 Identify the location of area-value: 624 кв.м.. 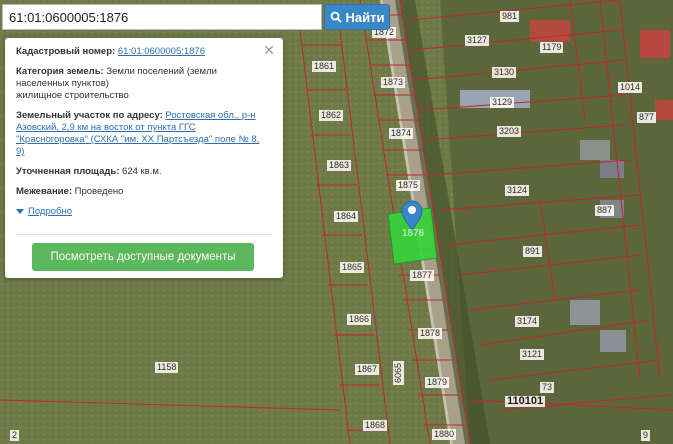
(142, 171).